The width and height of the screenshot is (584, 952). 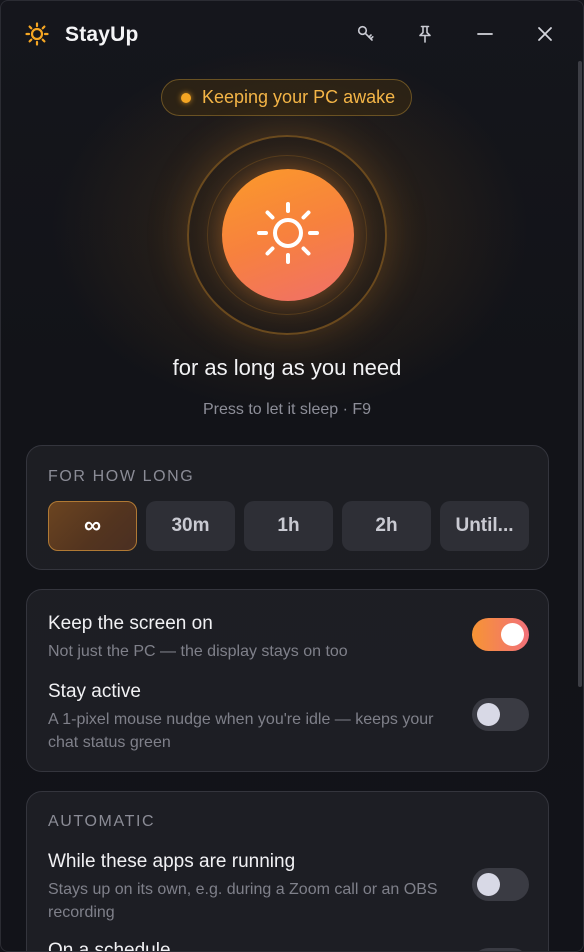 I want to click on power-button, so click(x=288, y=235).